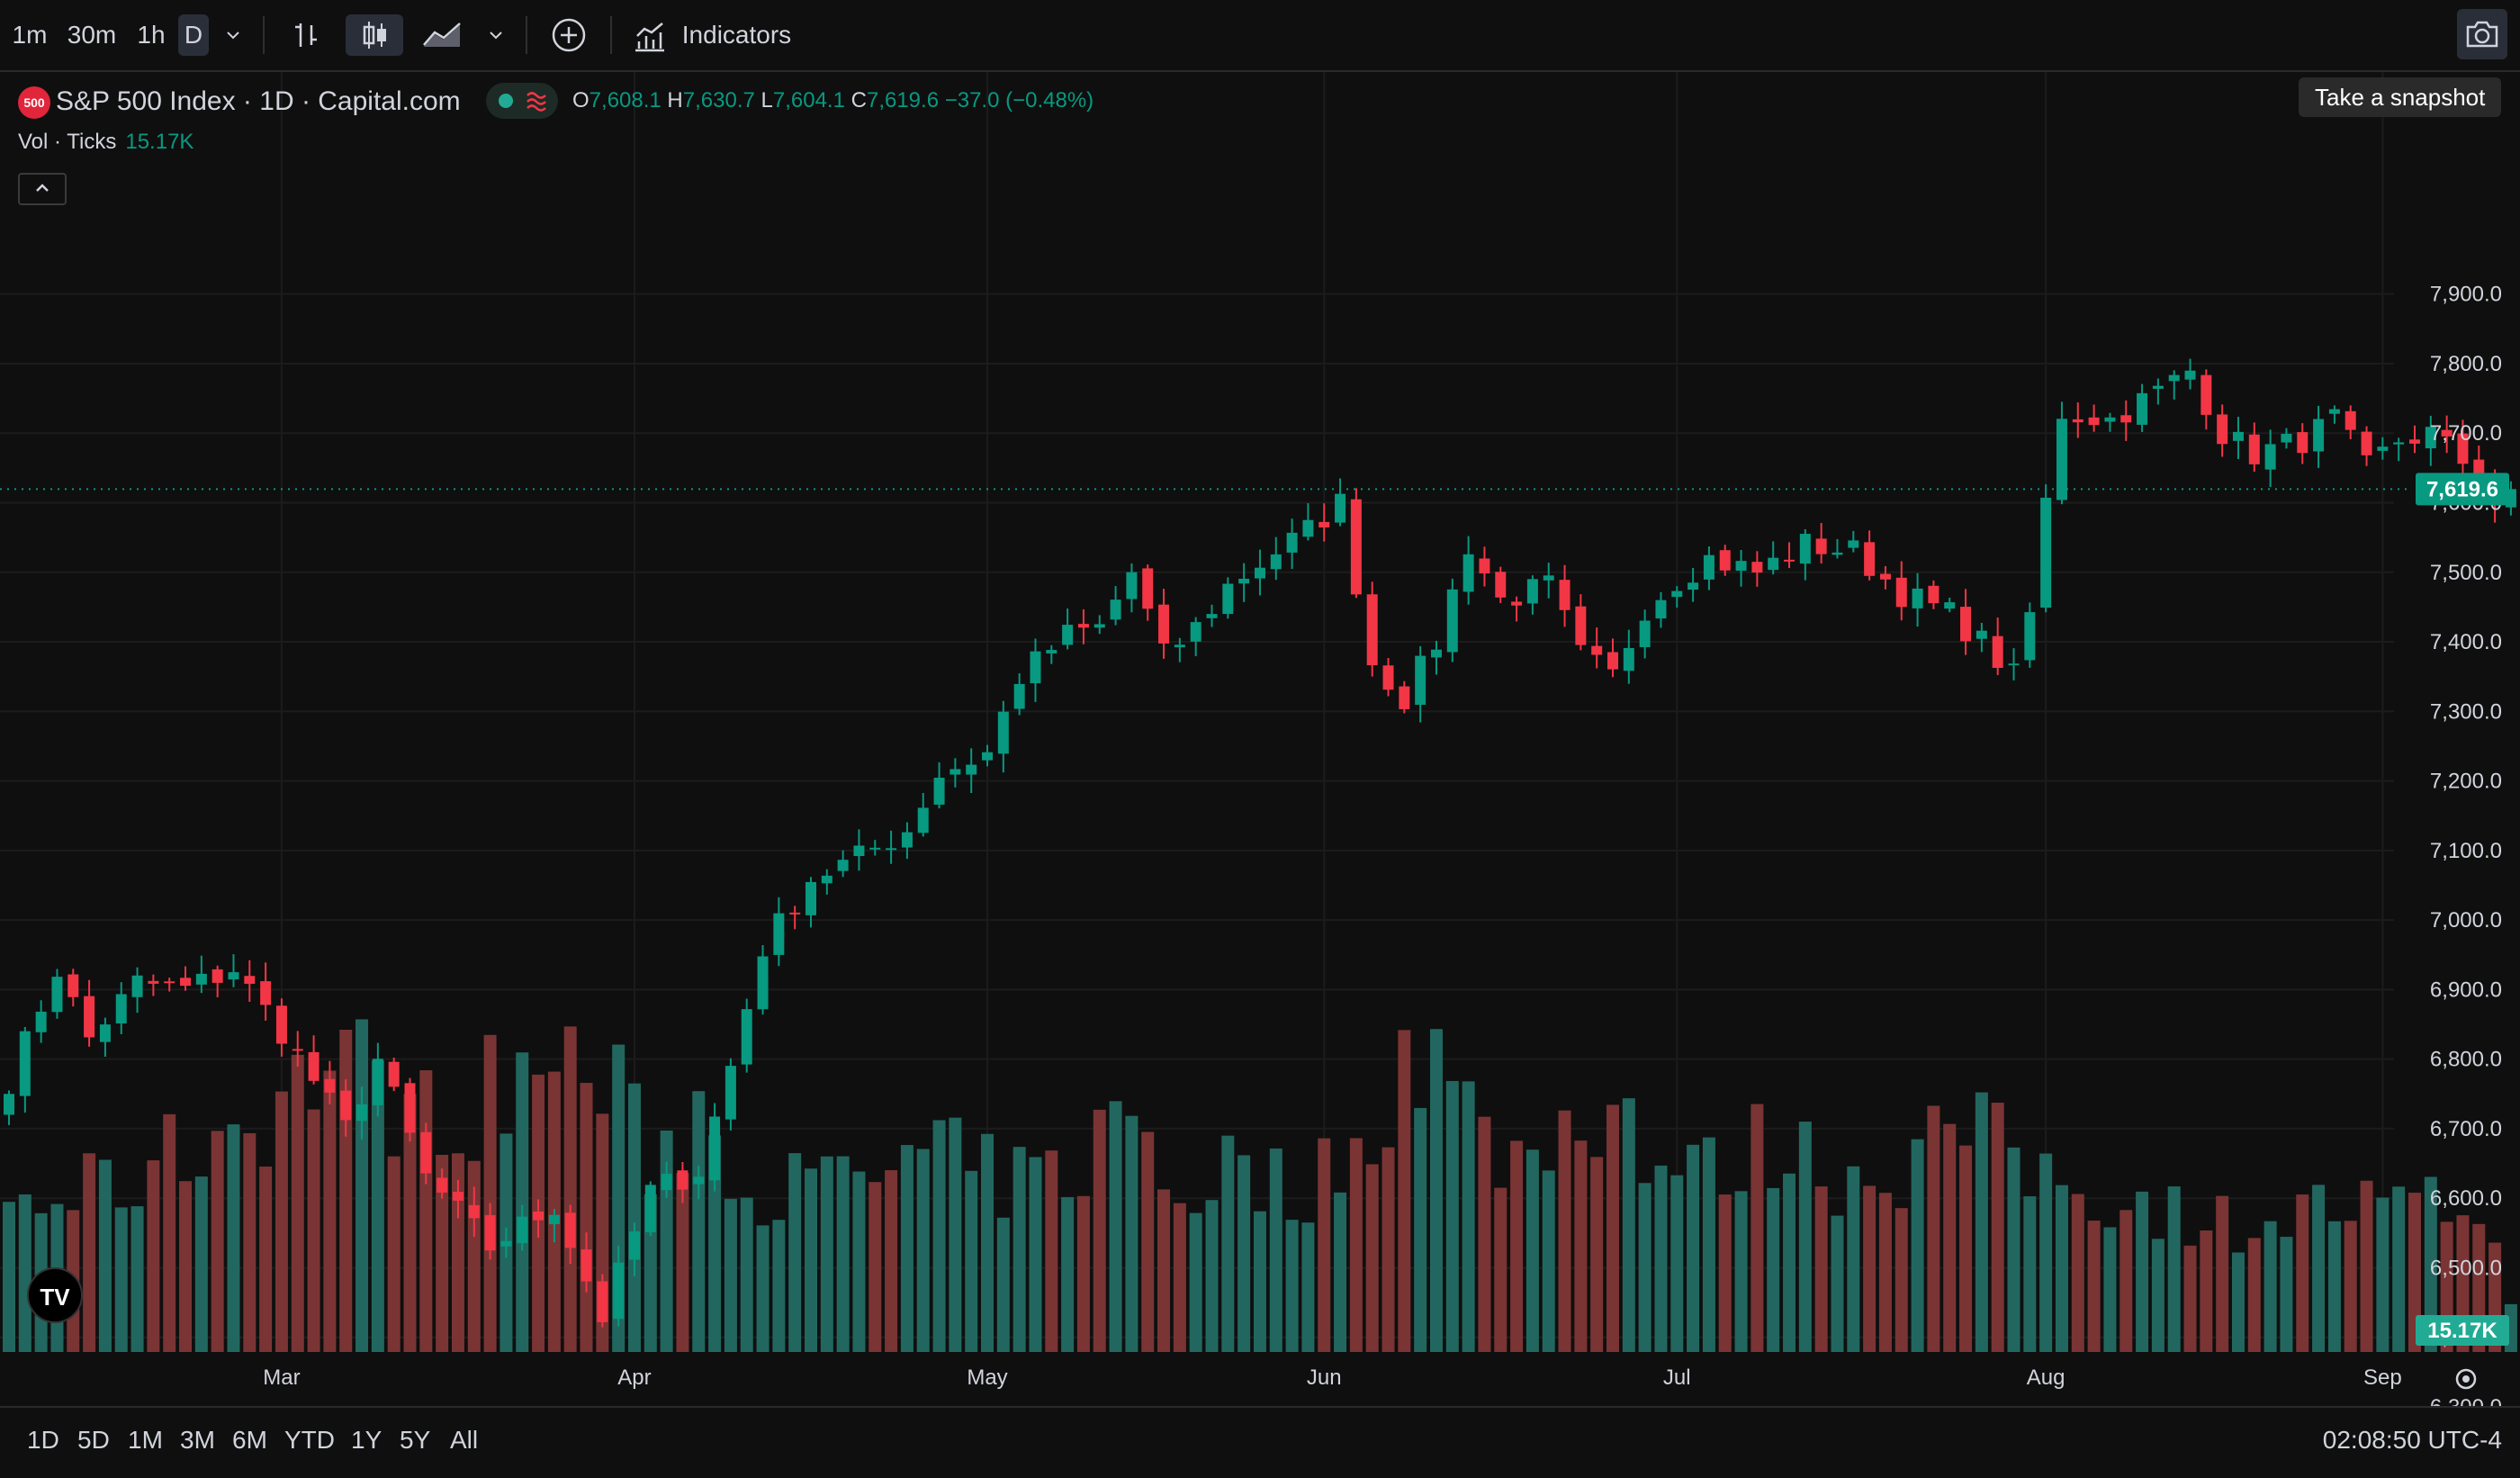 The height and width of the screenshot is (1478, 2520). I want to click on range-1d: 1D, so click(43, 1440).